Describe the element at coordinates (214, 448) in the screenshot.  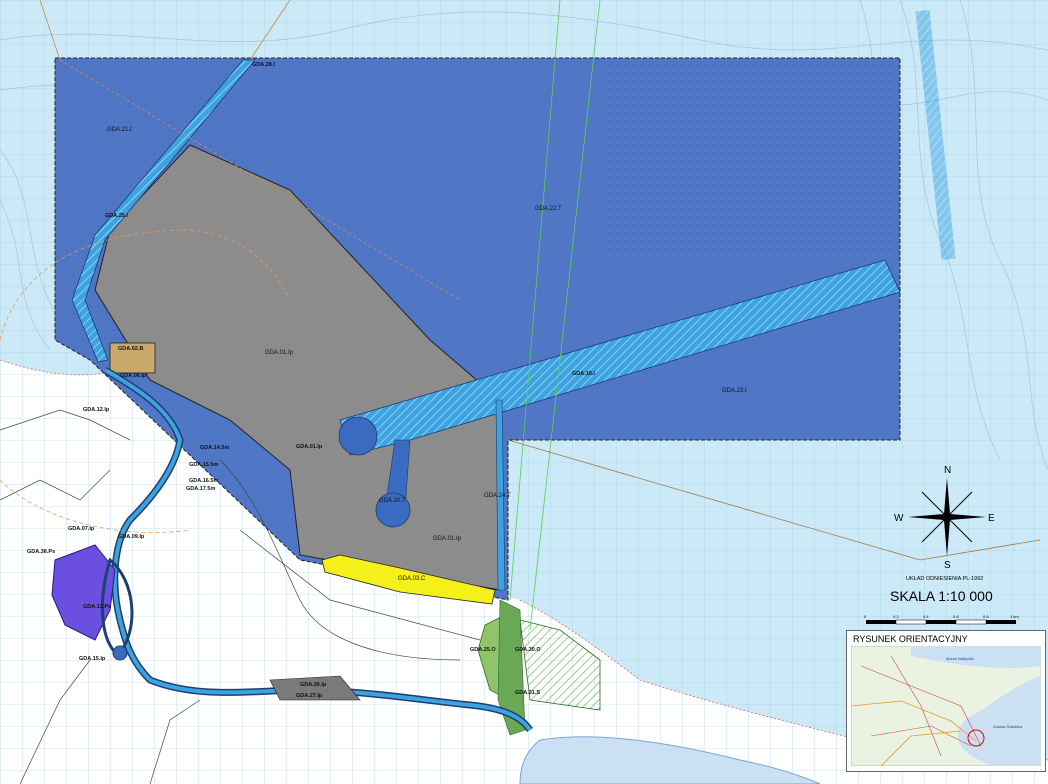
I see `label-gda-14-5m: GDA.14.5m` at that location.